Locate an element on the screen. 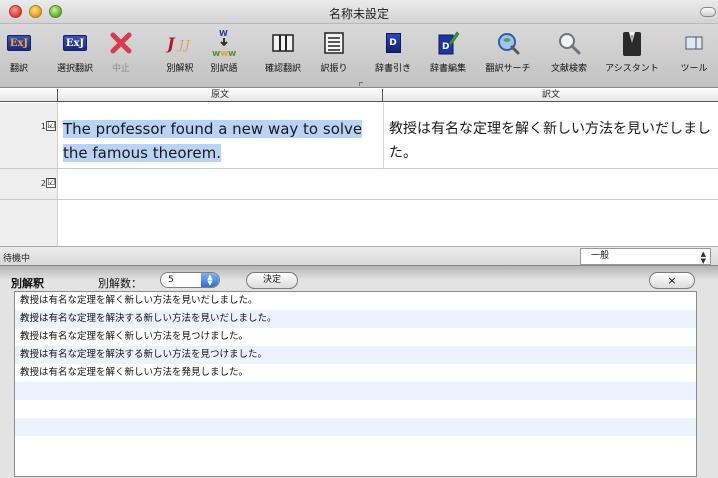 This screenshot has height=478, width=718. dictionary-lookup-button: D 辞書引き is located at coordinates (393, 51).